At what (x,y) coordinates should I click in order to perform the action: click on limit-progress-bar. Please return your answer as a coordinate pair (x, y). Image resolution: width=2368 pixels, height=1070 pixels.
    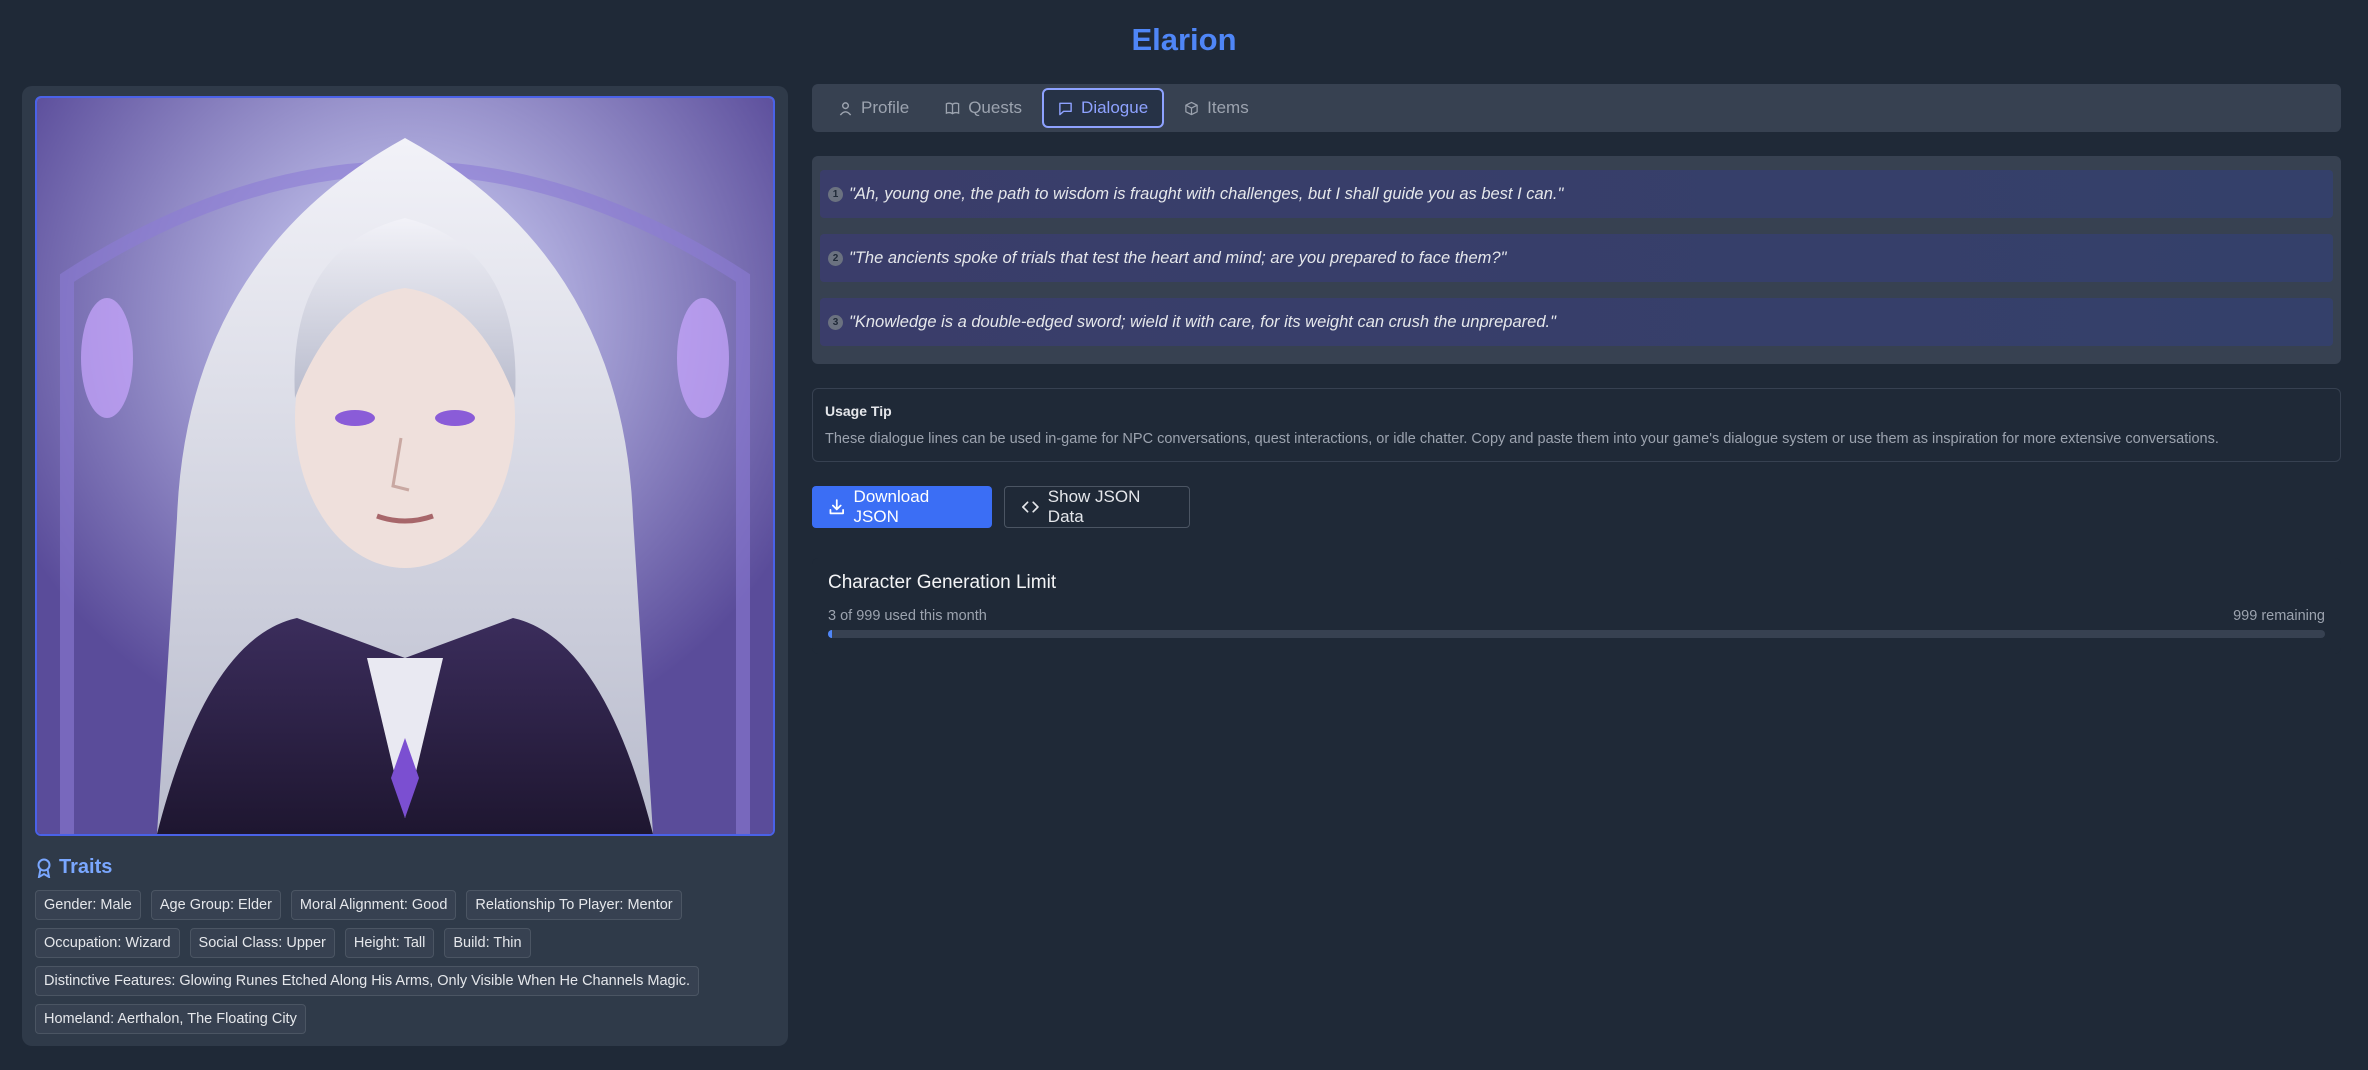
    Looking at the image, I should click on (1576, 634).